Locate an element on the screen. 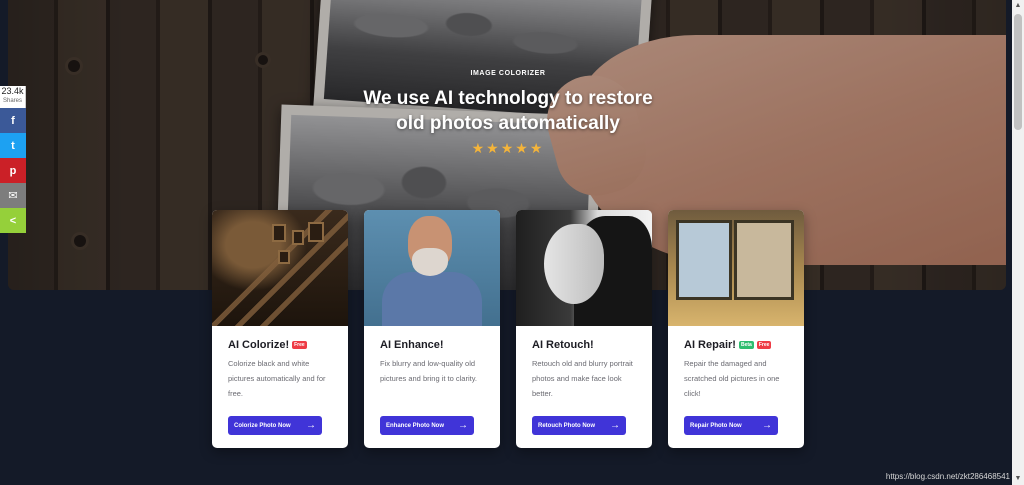 This screenshot has height=485, width=1024. scrollbar-thumb is located at coordinates (1018, 72).